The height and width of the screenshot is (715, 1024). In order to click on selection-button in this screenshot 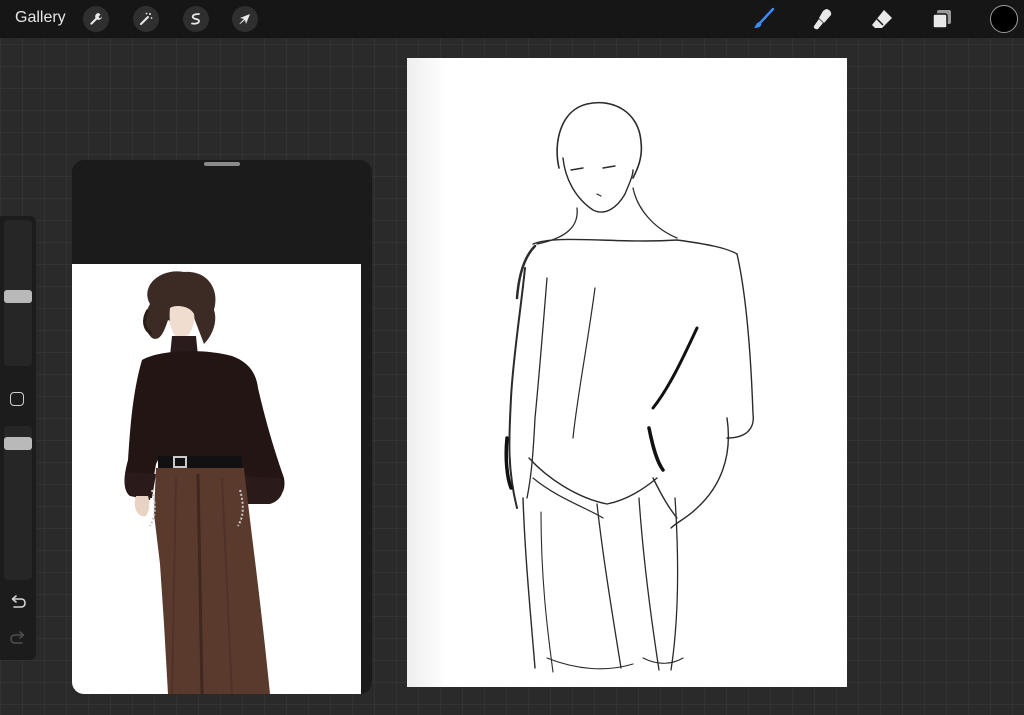, I will do `click(196, 19)`.